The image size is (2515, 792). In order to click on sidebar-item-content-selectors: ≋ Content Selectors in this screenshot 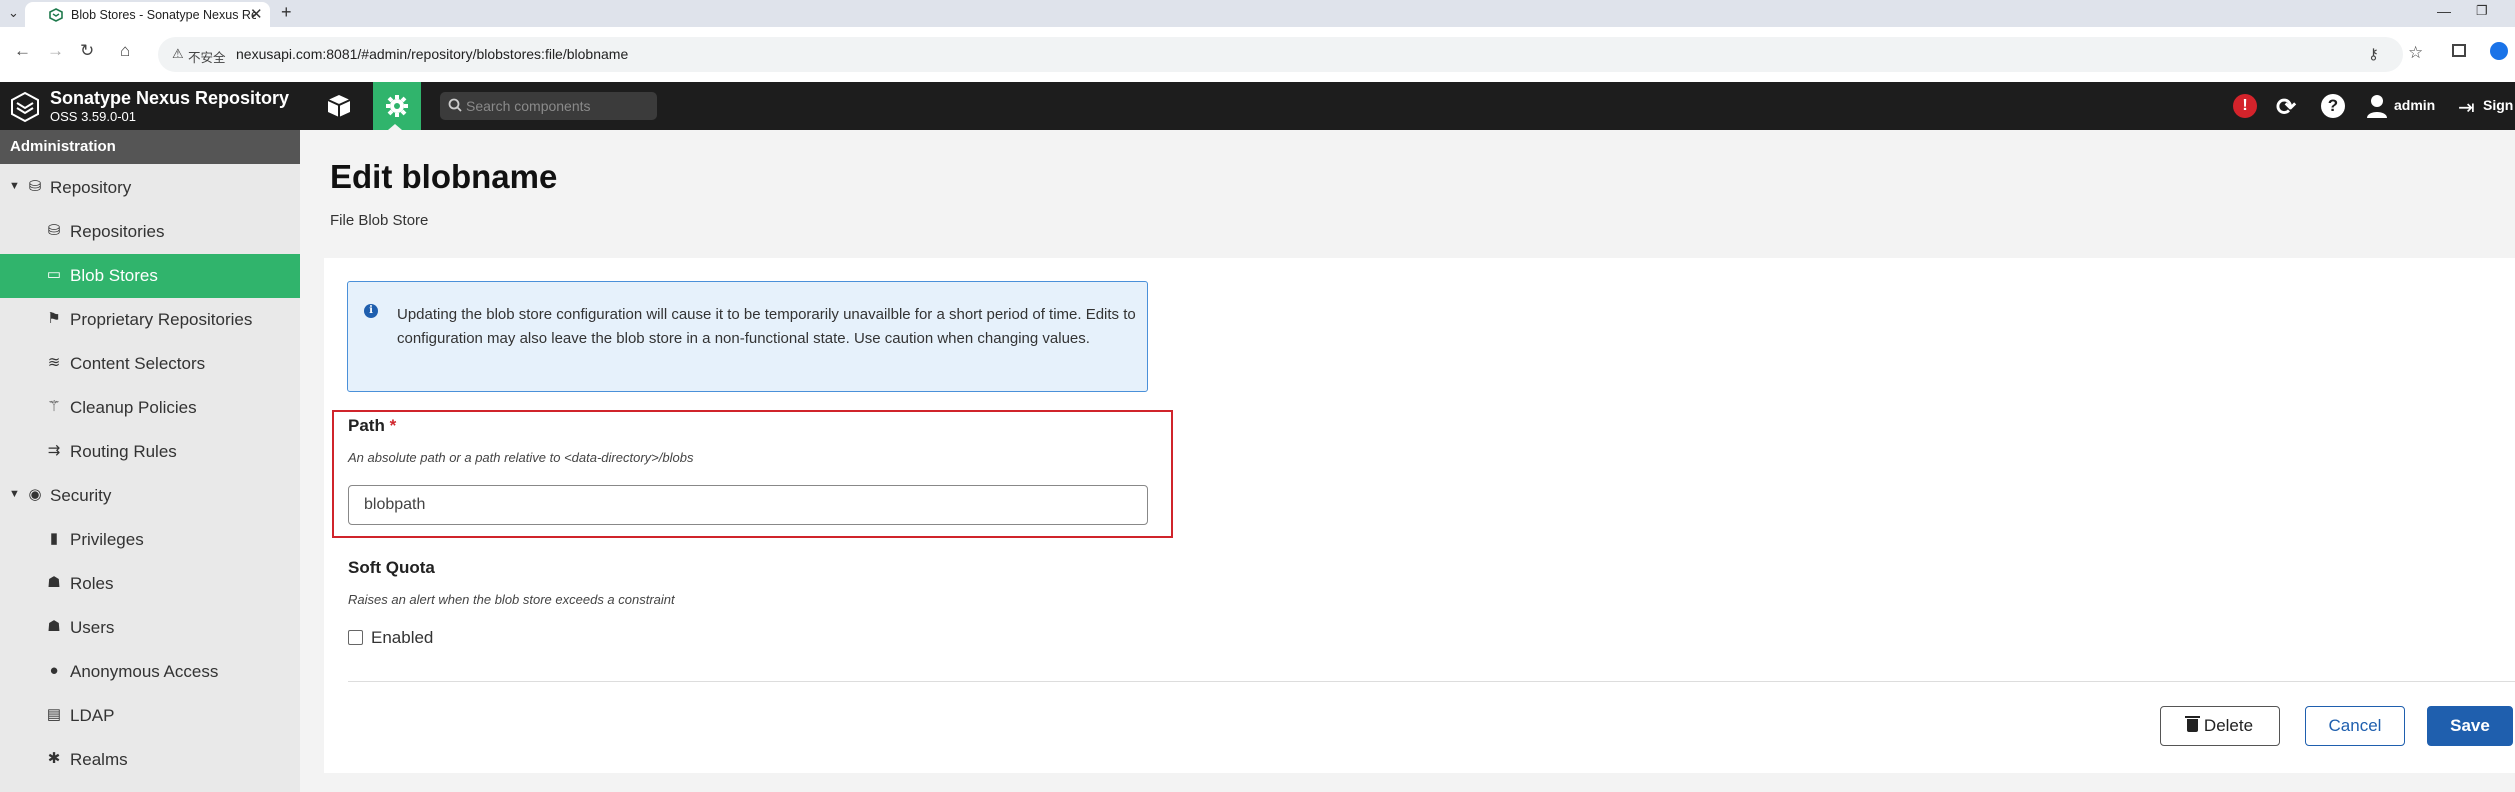, I will do `click(150, 364)`.